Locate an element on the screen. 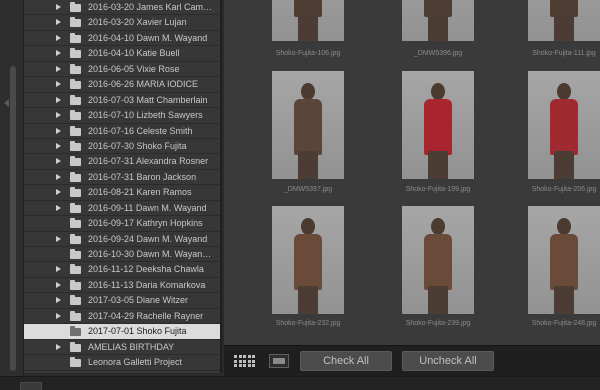 This screenshot has width=600, height=390. folder-row: 2016-07-16 Celeste Smith is located at coordinates (122, 131).